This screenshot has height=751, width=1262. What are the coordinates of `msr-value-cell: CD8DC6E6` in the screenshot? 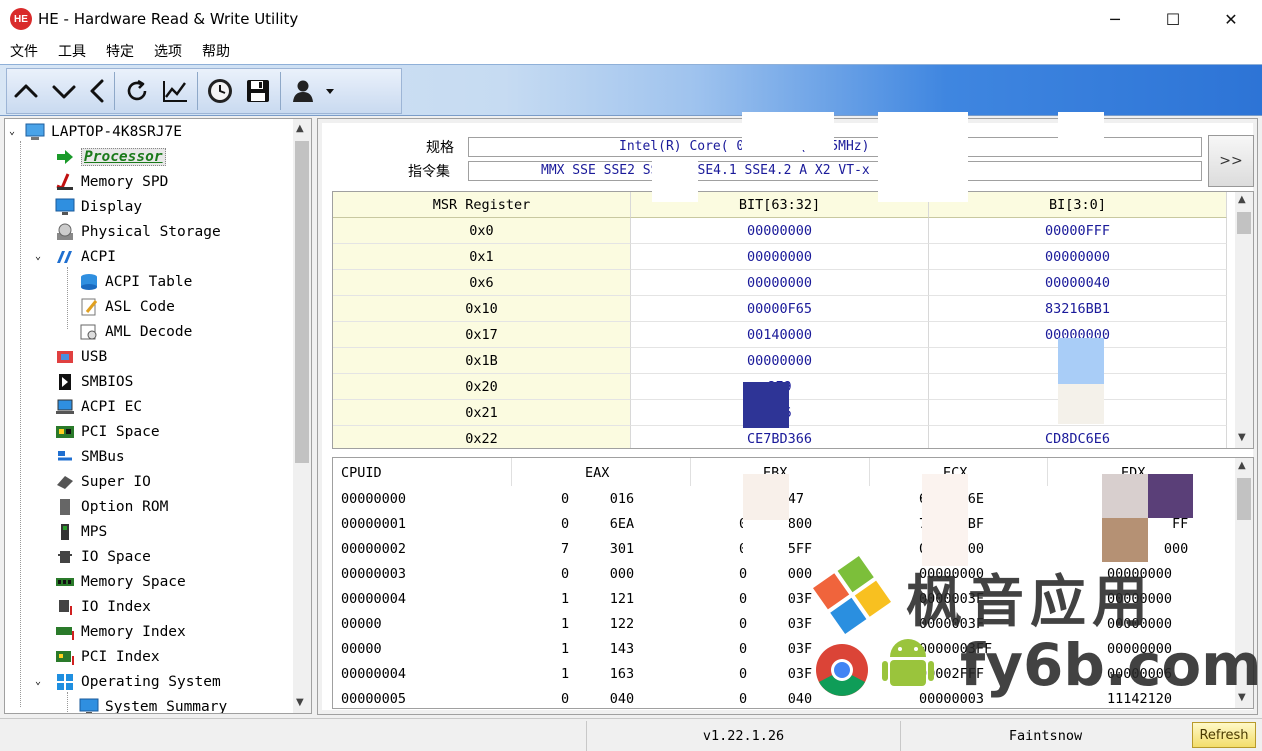 It's located at (1078, 437).